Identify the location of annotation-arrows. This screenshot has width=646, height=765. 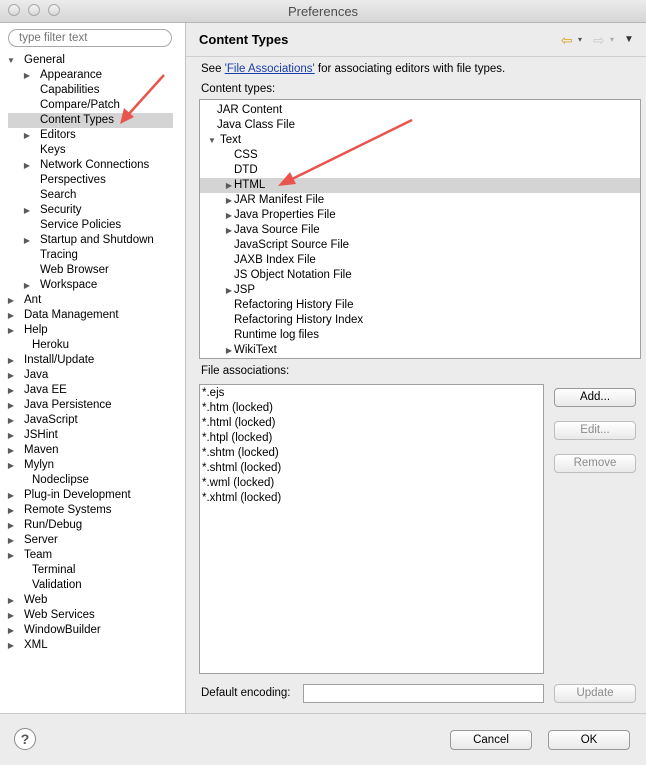
(266, 130).